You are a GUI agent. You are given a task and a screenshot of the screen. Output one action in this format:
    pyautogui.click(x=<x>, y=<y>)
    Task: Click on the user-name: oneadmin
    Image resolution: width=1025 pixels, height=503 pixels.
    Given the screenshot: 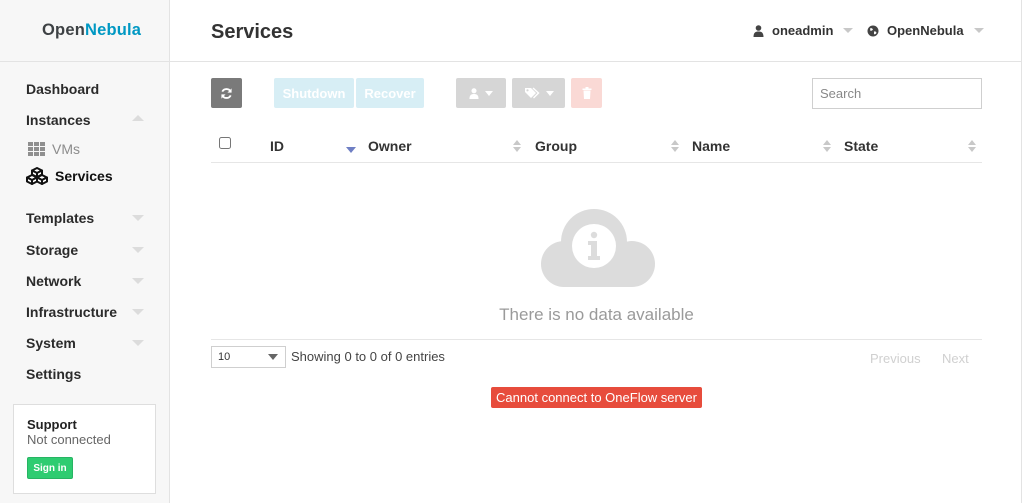 What is the action you would take?
    pyautogui.click(x=803, y=30)
    